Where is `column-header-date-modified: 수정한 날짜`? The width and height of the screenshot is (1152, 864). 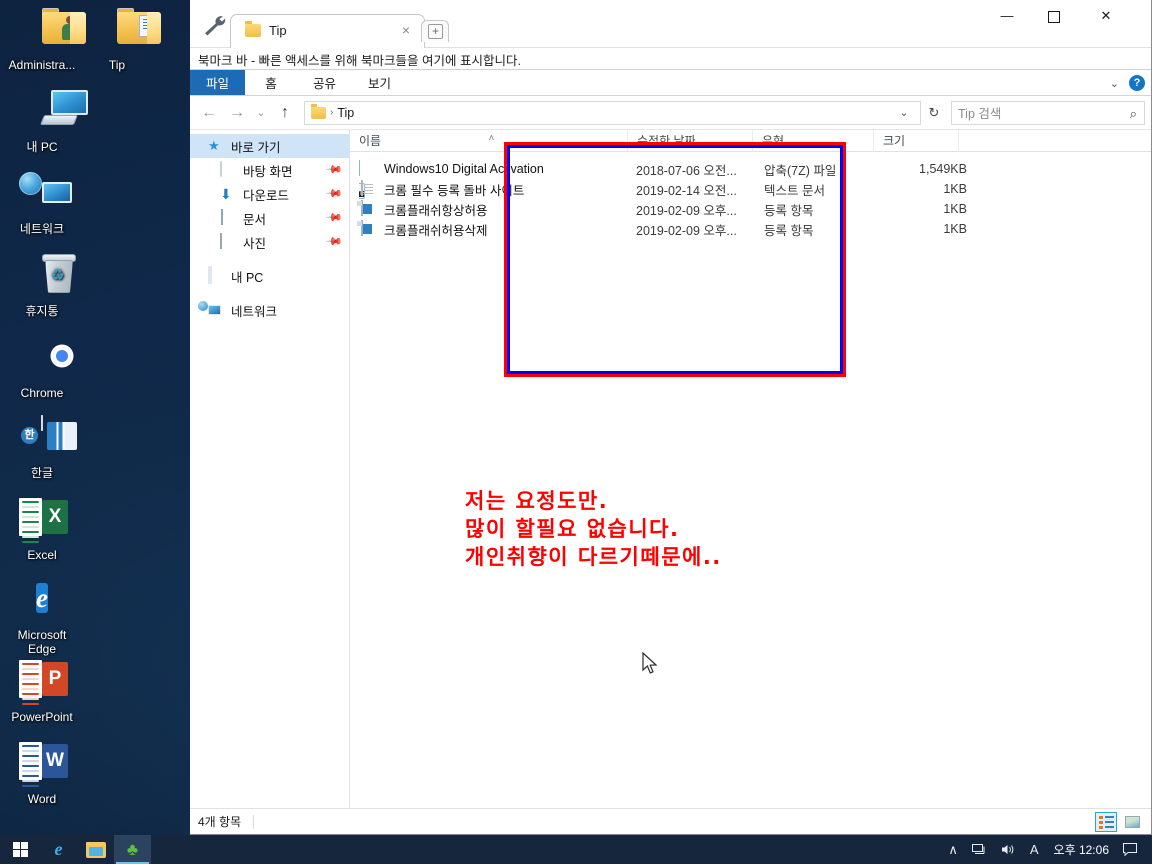 column-header-date-modified: 수정한 날짜 is located at coordinates (690, 140).